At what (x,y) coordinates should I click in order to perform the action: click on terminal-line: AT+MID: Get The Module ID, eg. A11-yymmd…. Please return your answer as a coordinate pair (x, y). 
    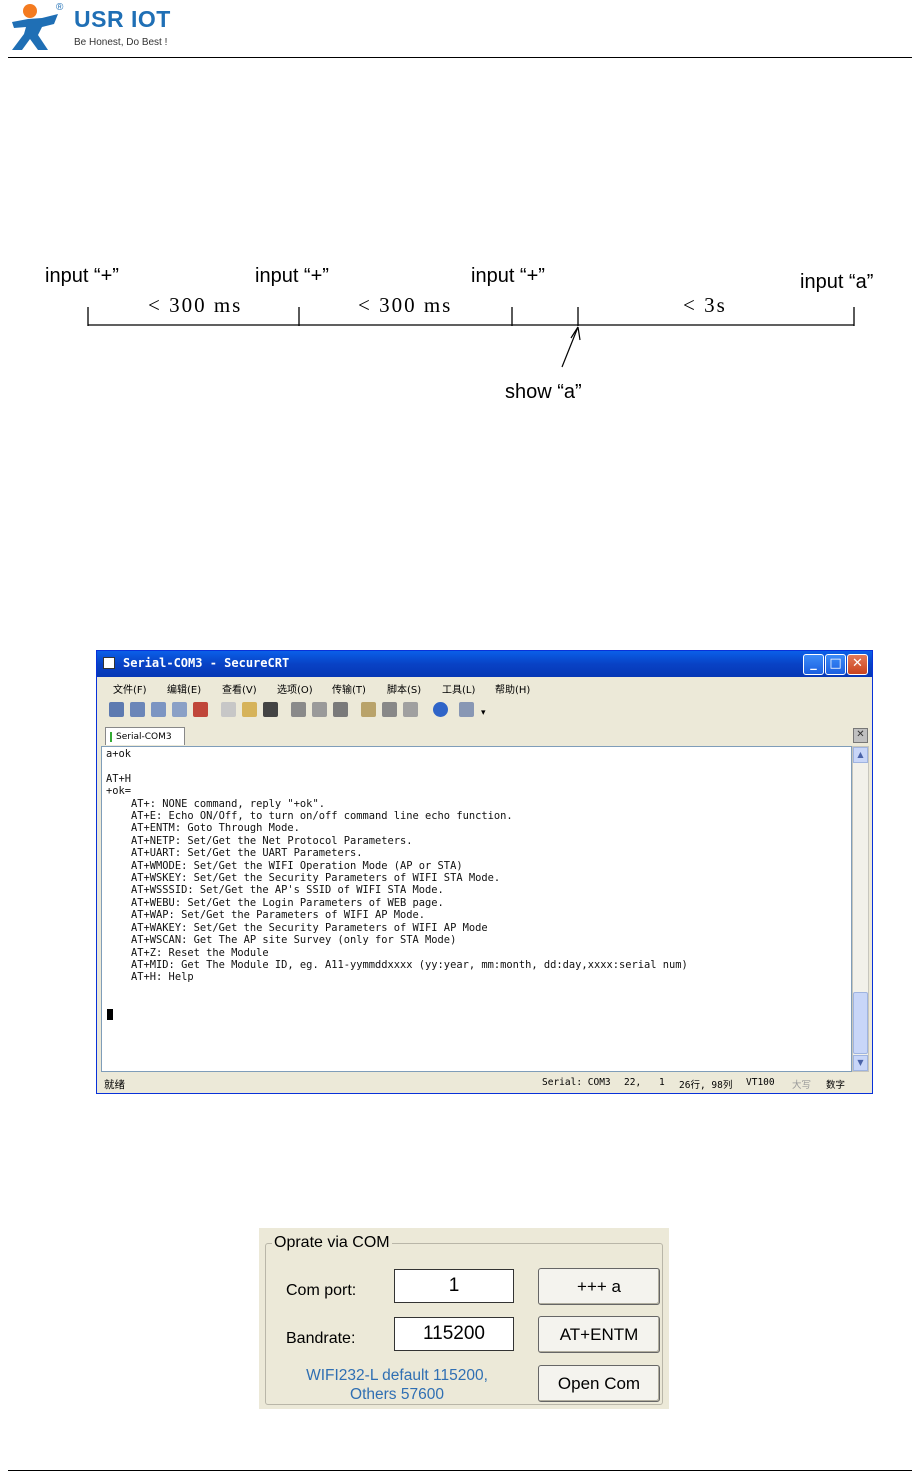
    Looking at the image, I should click on (397, 964).